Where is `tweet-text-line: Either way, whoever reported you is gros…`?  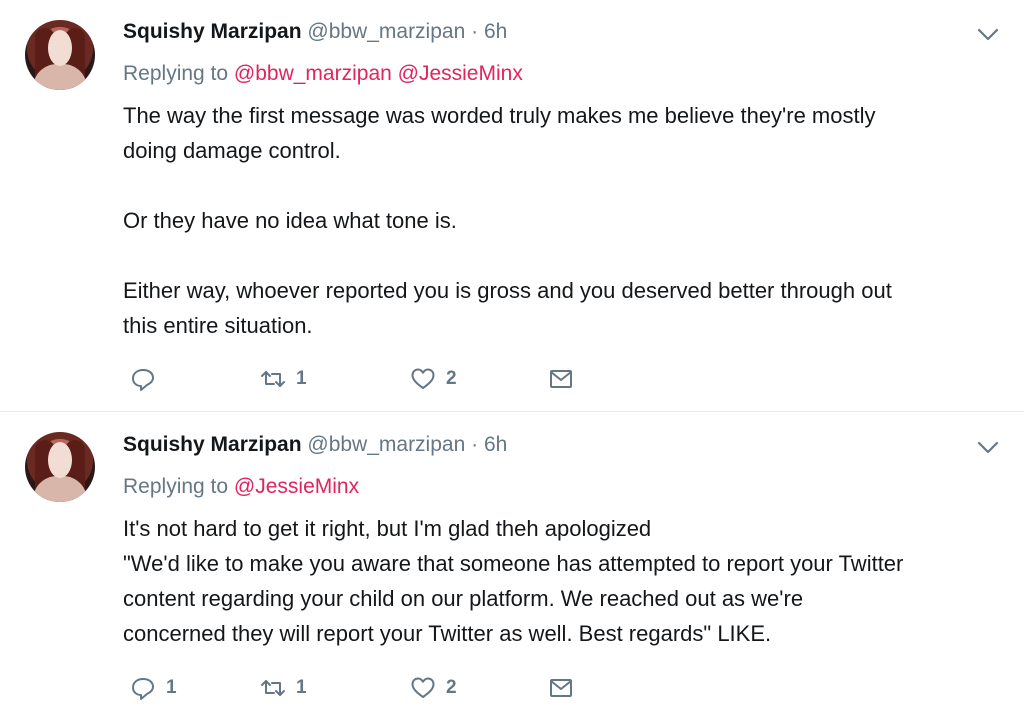 tweet-text-line: Either way, whoever reported you is gros… is located at coordinates (507, 290).